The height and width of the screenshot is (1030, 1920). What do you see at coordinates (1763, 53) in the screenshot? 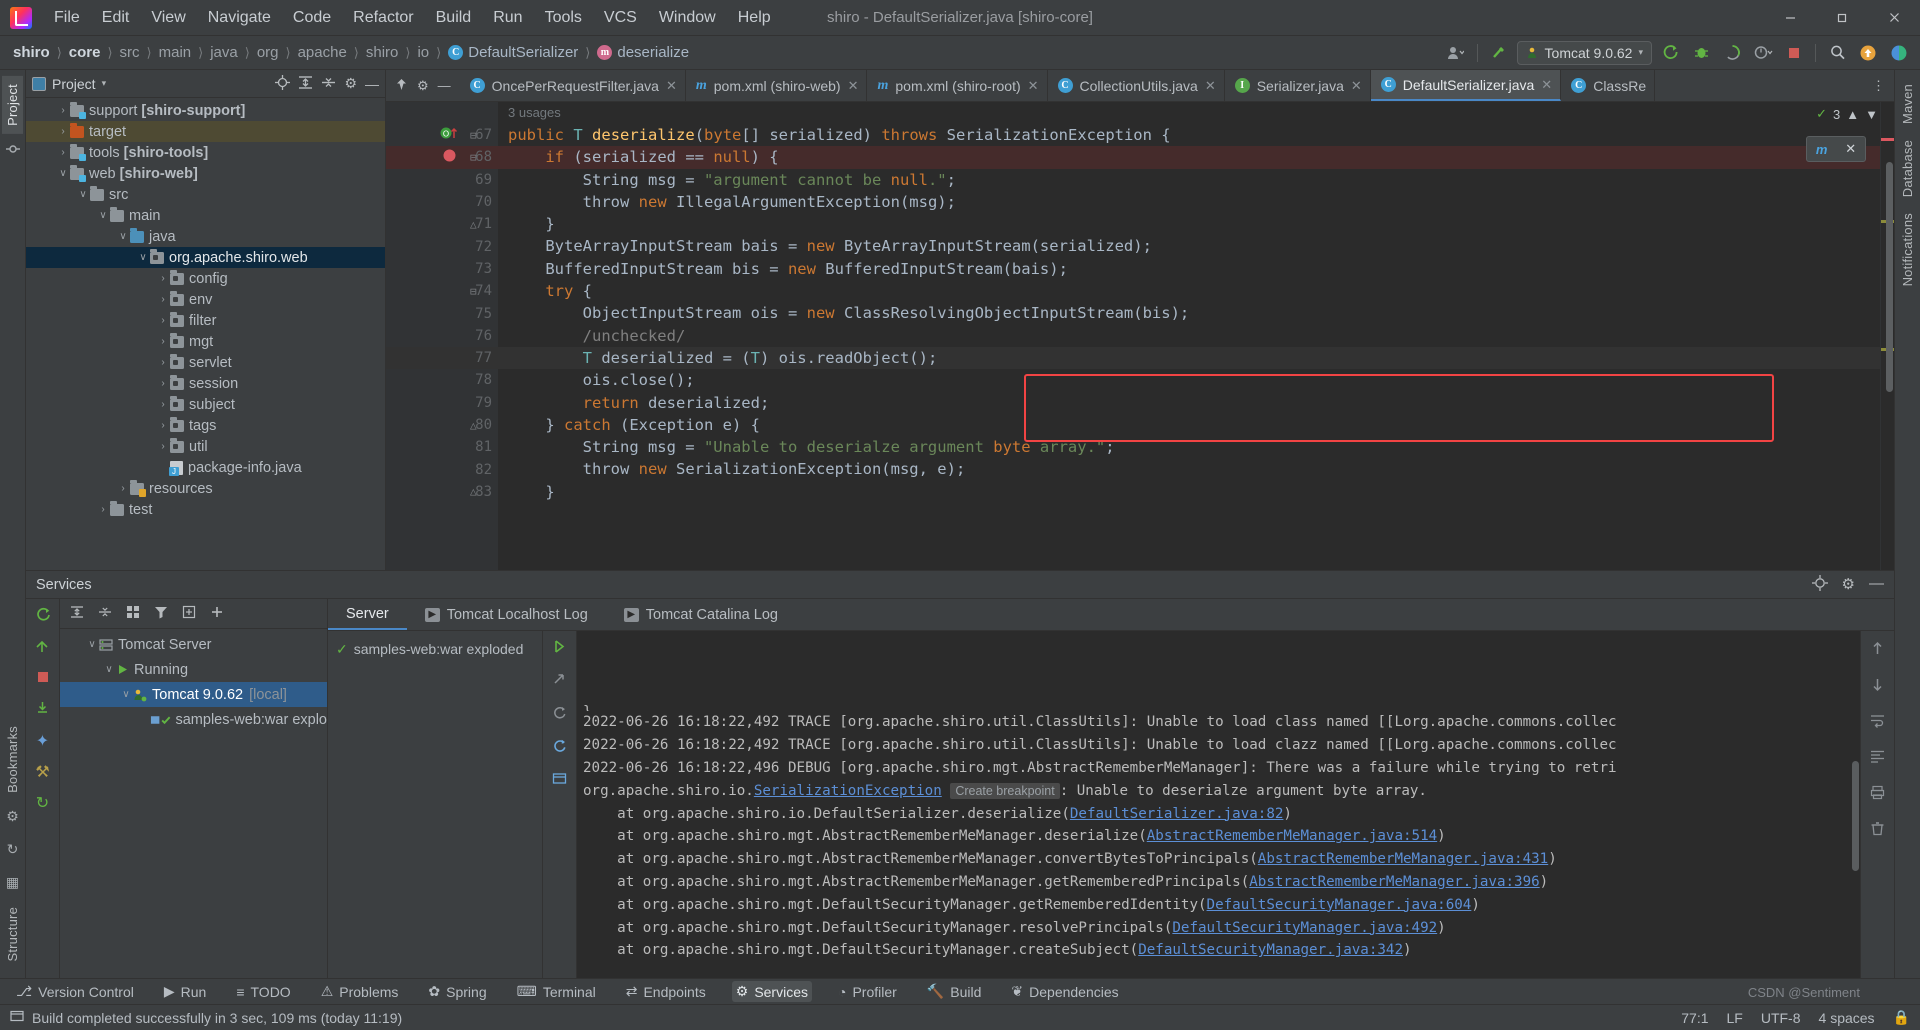
I see `profiler-button` at bounding box center [1763, 53].